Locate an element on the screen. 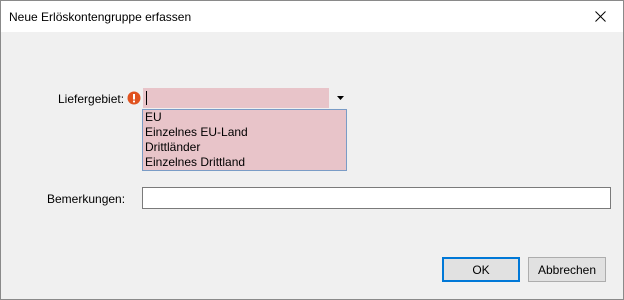 The image size is (624, 300). ok-button: OK is located at coordinates (481, 269).